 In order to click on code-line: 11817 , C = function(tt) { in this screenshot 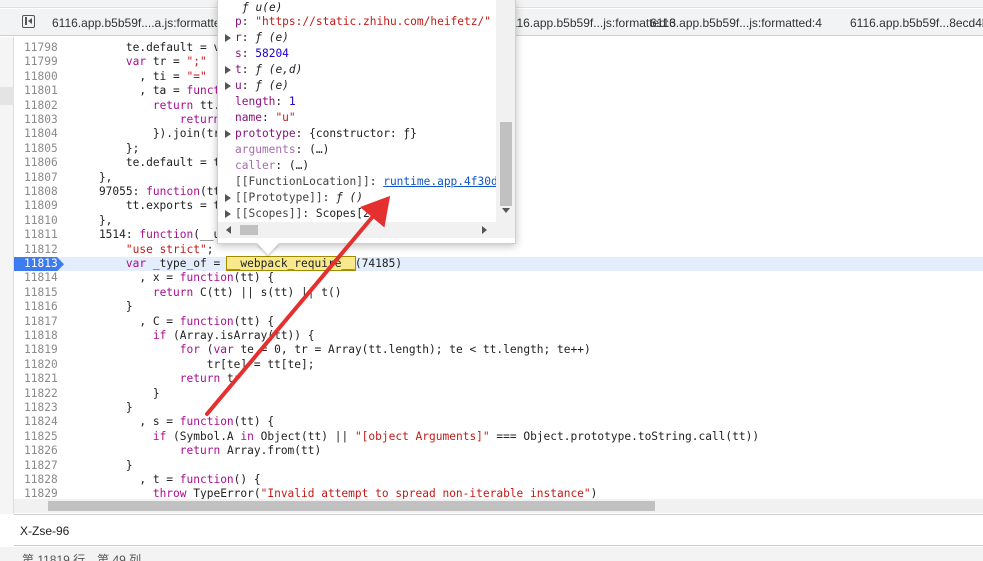, I will do `click(498, 322)`.